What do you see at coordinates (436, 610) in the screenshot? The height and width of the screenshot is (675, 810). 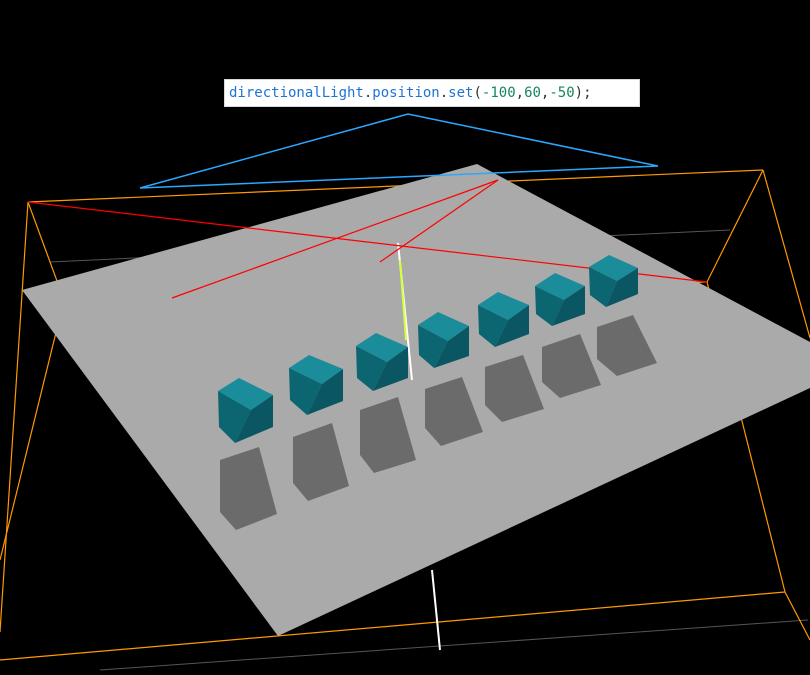 I see `axis-line-white-lower` at bounding box center [436, 610].